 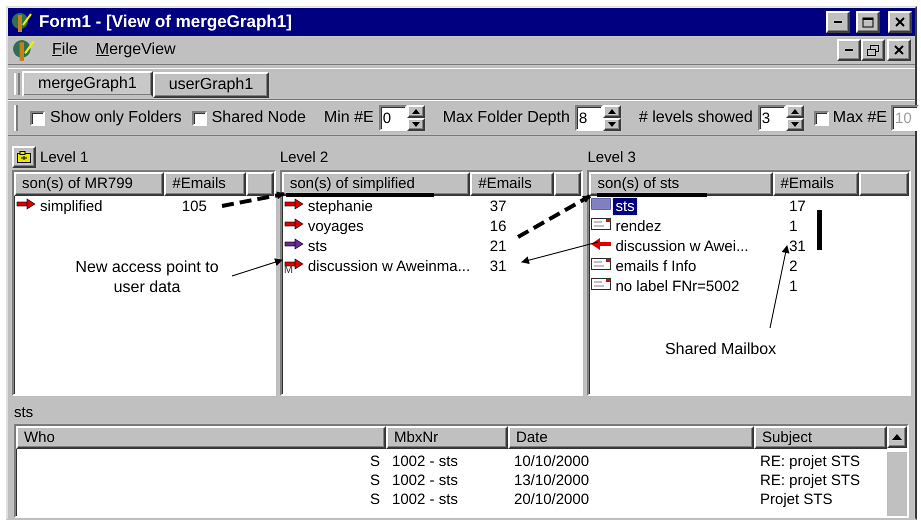 What do you see at coordinates (601, 204) in the screenshot?
I see `mailbox-icon` at bounding box center [601, 204].